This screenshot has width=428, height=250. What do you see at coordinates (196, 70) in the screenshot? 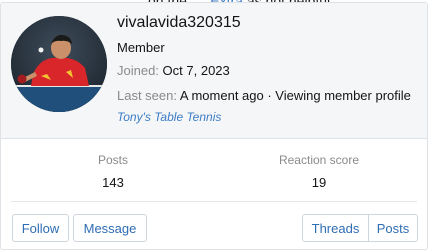
I see `joined-date: Oct 7, 2023` at bounding box center [196, 70].